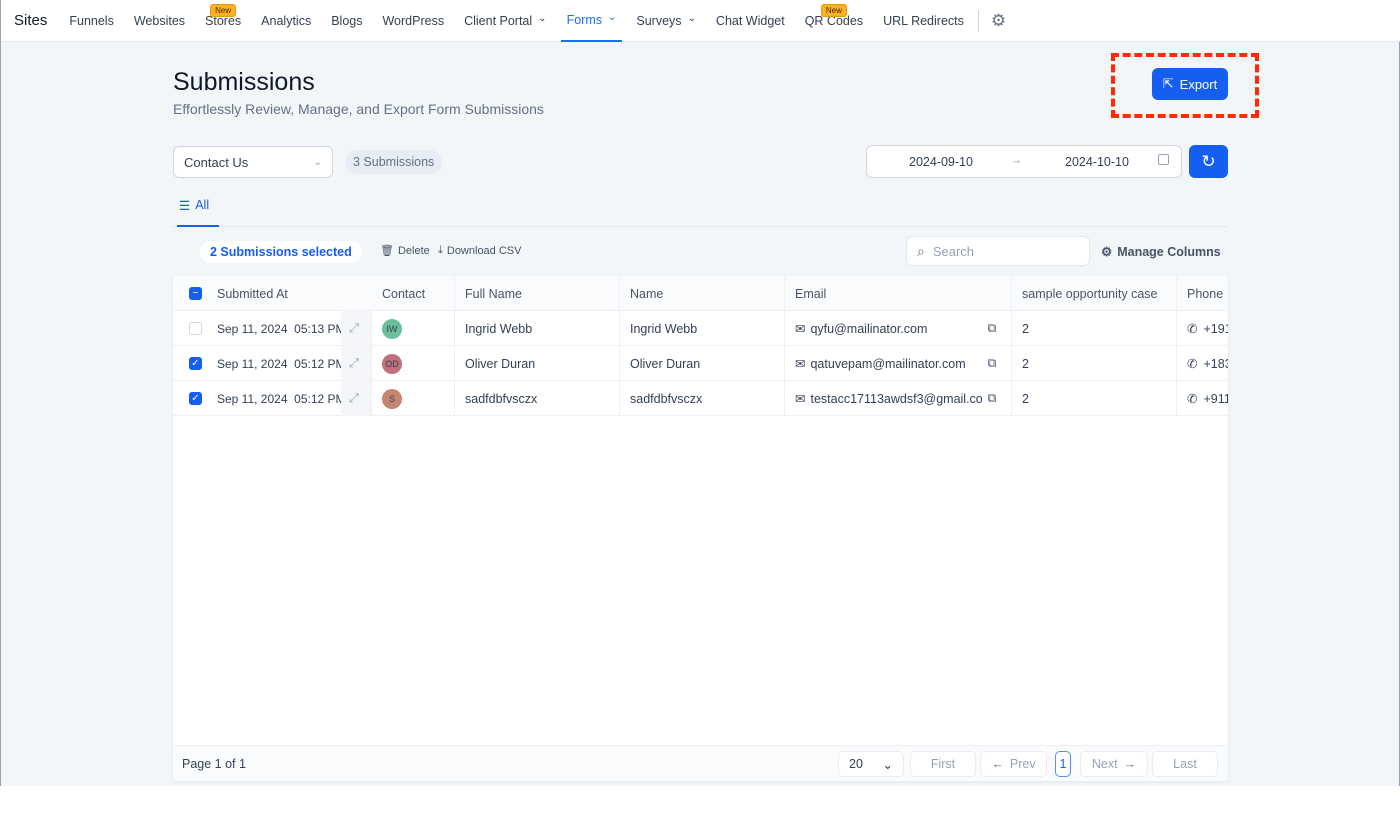 The height and width of the screenshot is (816, 1400). I want to click on search-input: ⌕ Search, so click(998, 251).